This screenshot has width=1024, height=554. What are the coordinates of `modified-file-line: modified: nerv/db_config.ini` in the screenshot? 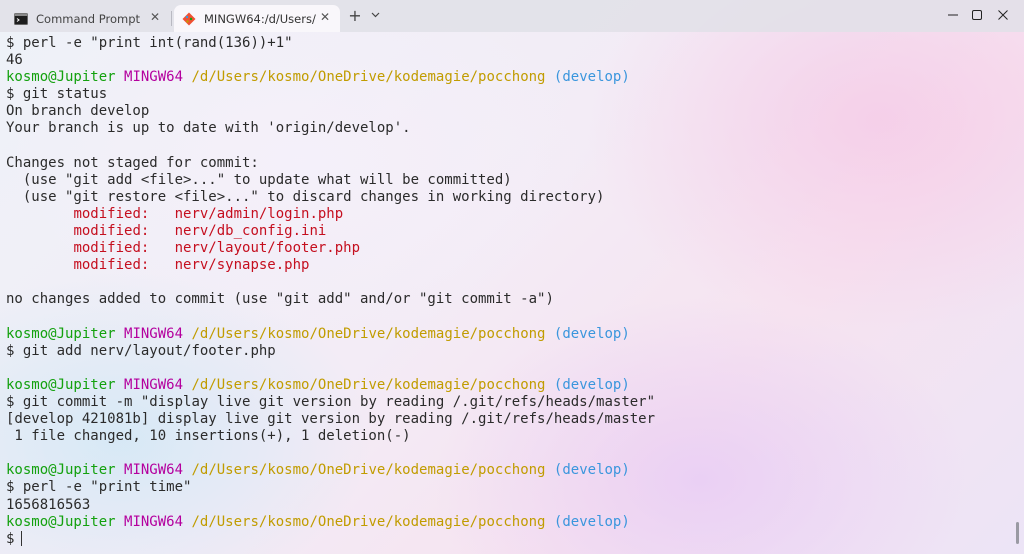 It's located at (508, 231).